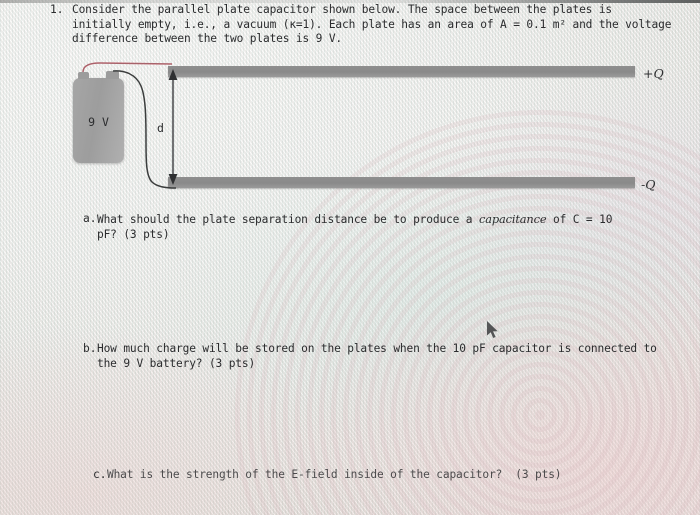 Image resolution: width=700 pixels, height=515 pixels. What do you see at coordinates (173, 74) in the screenshot?
I see `dimension-arrow-up` at bounding box center [173, 74].